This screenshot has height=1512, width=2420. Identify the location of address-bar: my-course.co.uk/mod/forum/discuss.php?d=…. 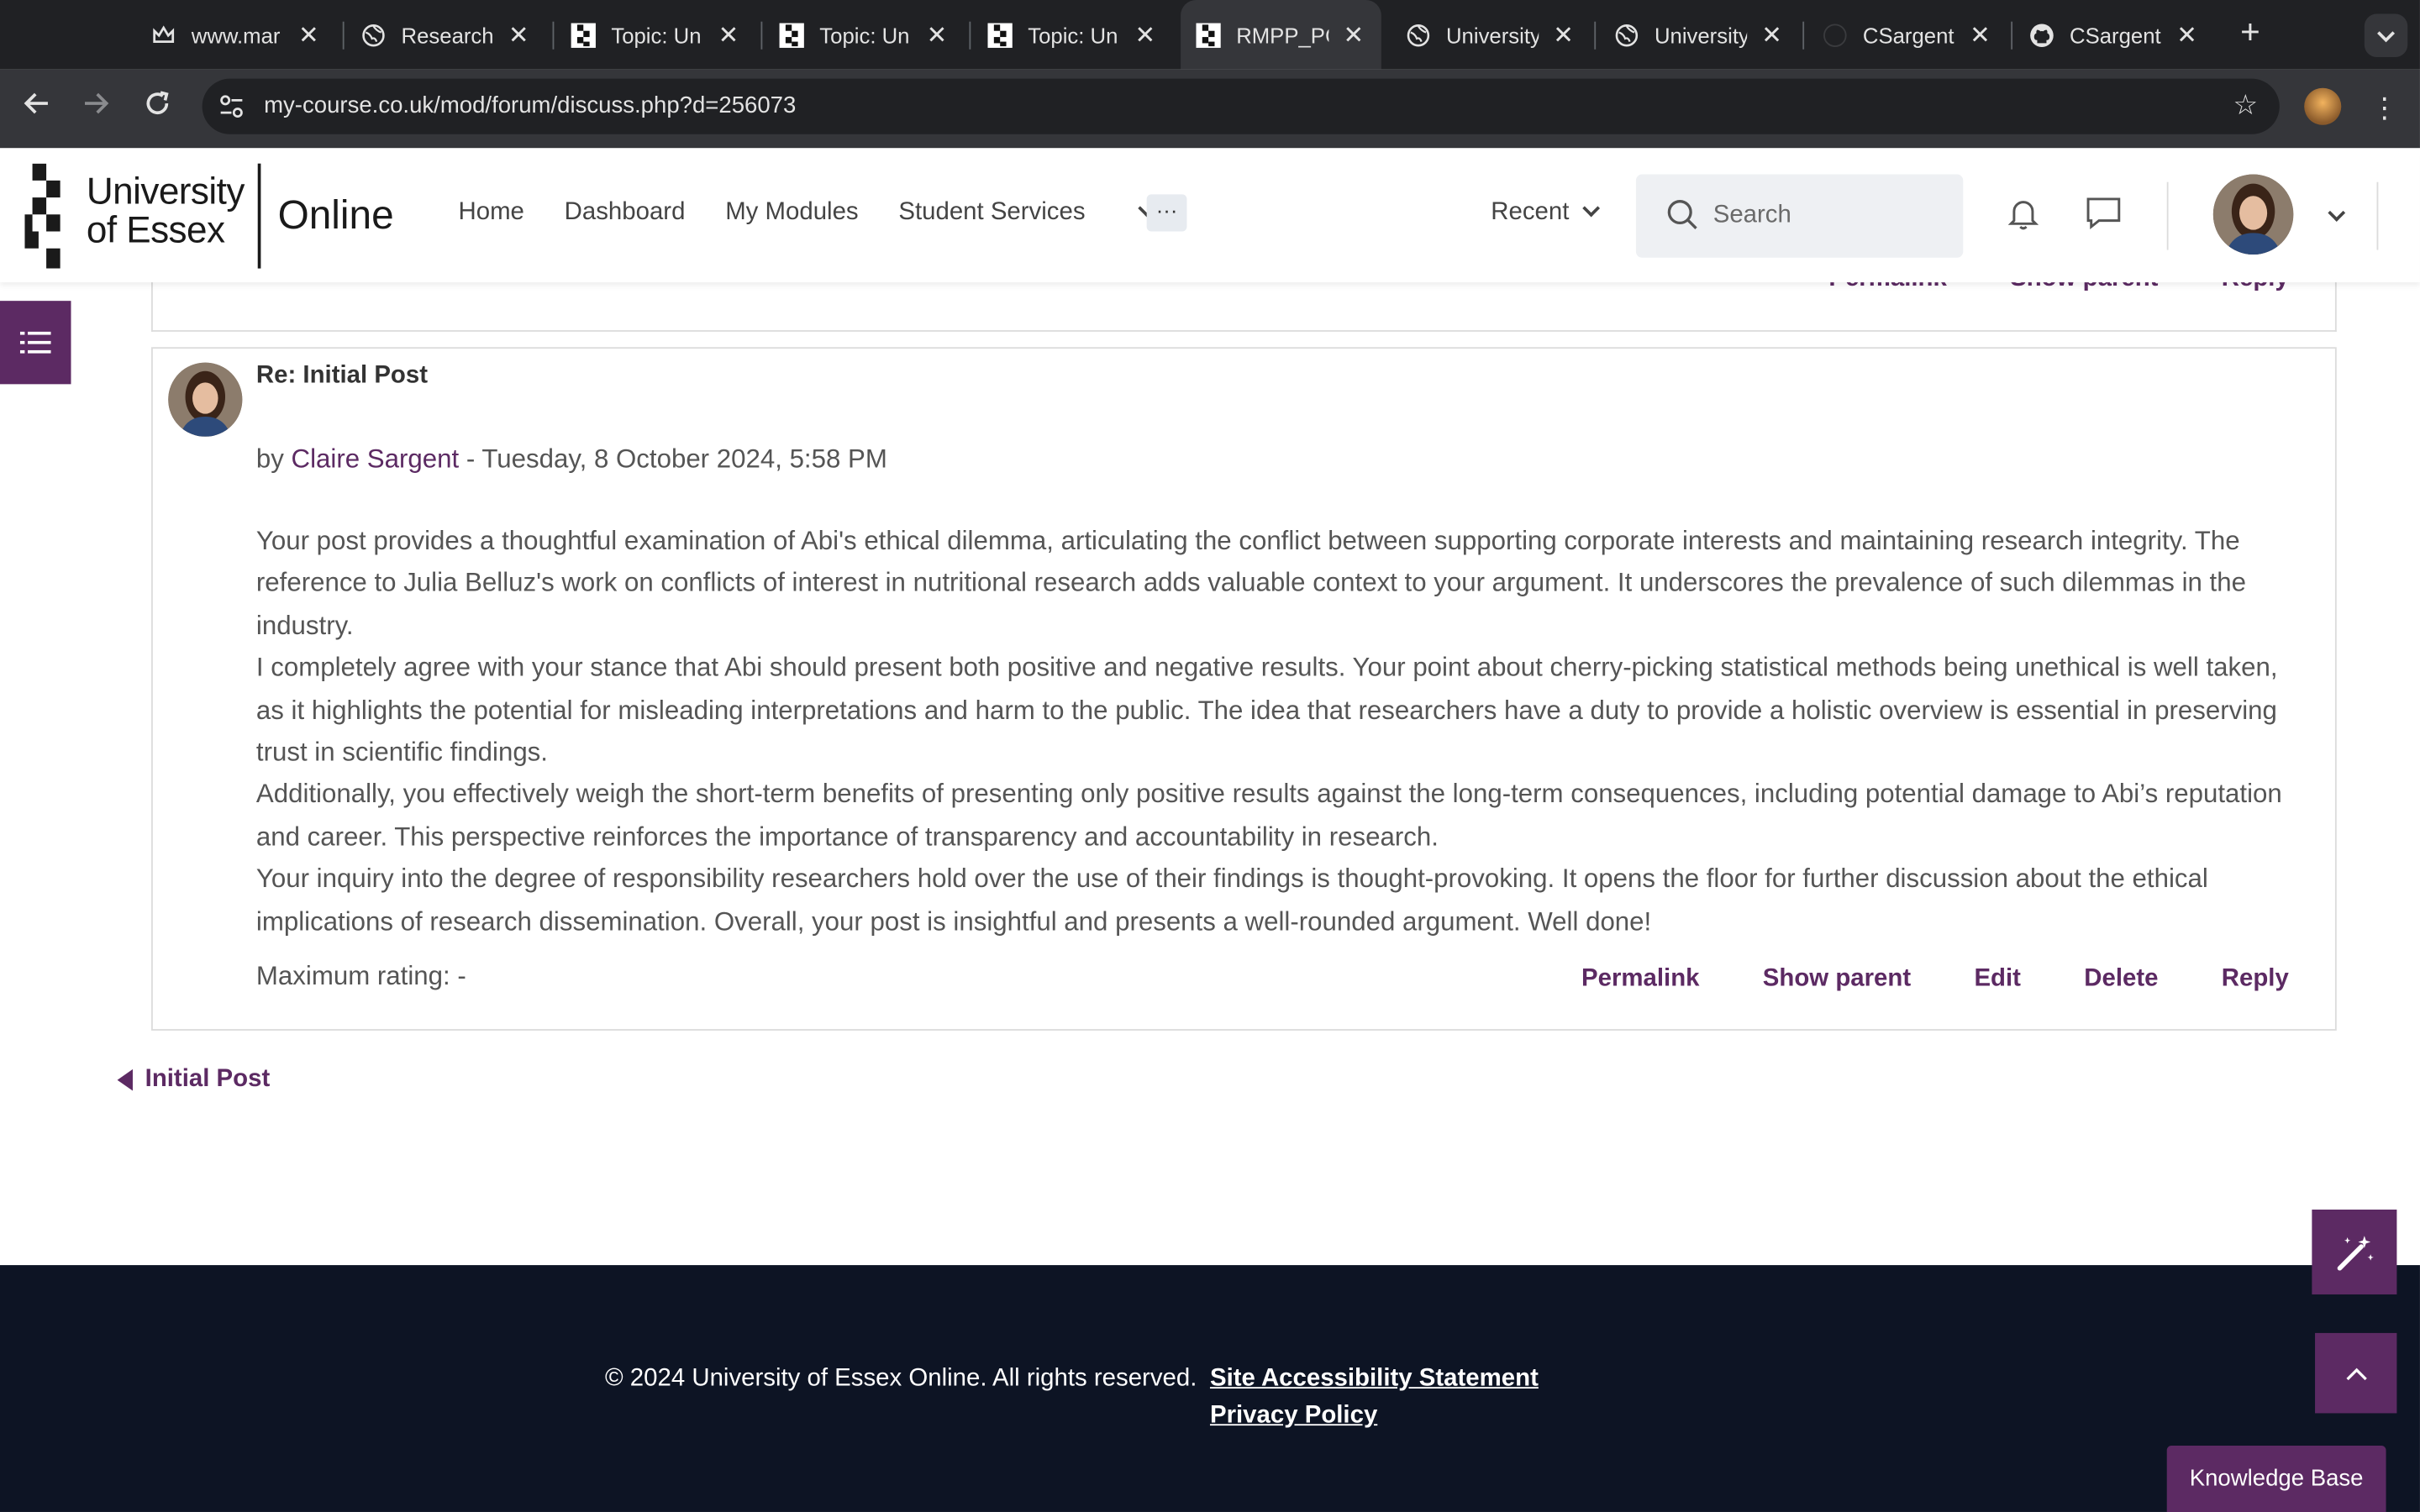
(1241, 106).